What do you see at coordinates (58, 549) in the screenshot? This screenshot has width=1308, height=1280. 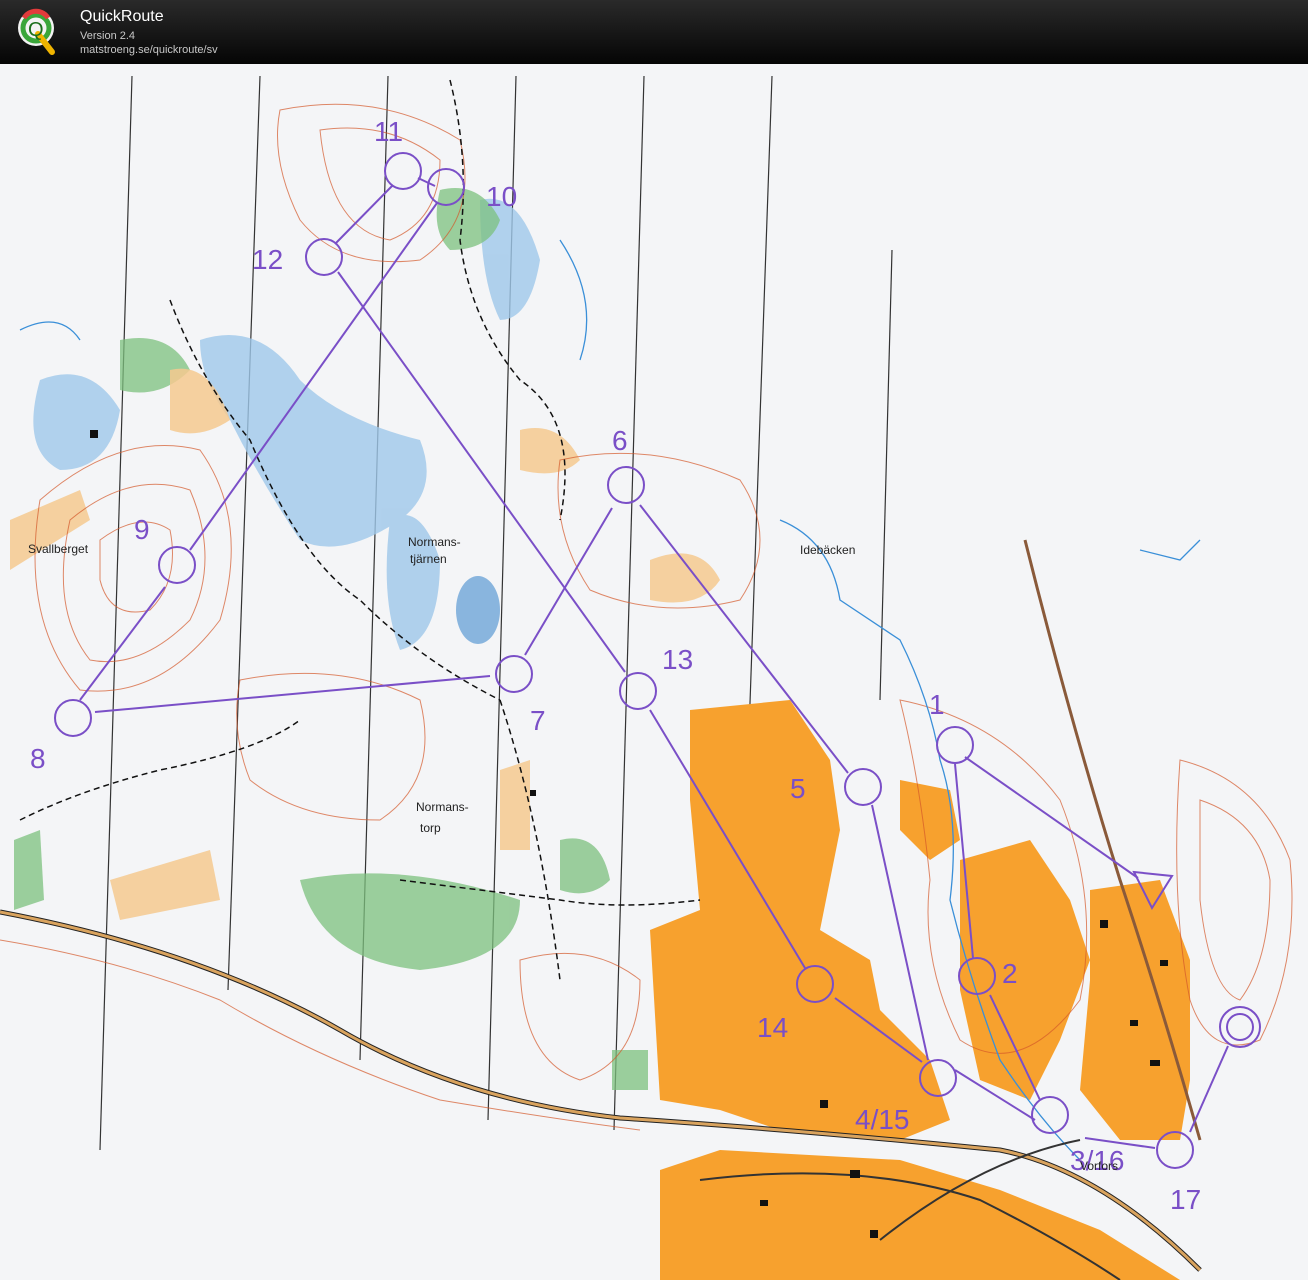 I see `place-svallberget: Svallberget` at bounding box center [58, 549].